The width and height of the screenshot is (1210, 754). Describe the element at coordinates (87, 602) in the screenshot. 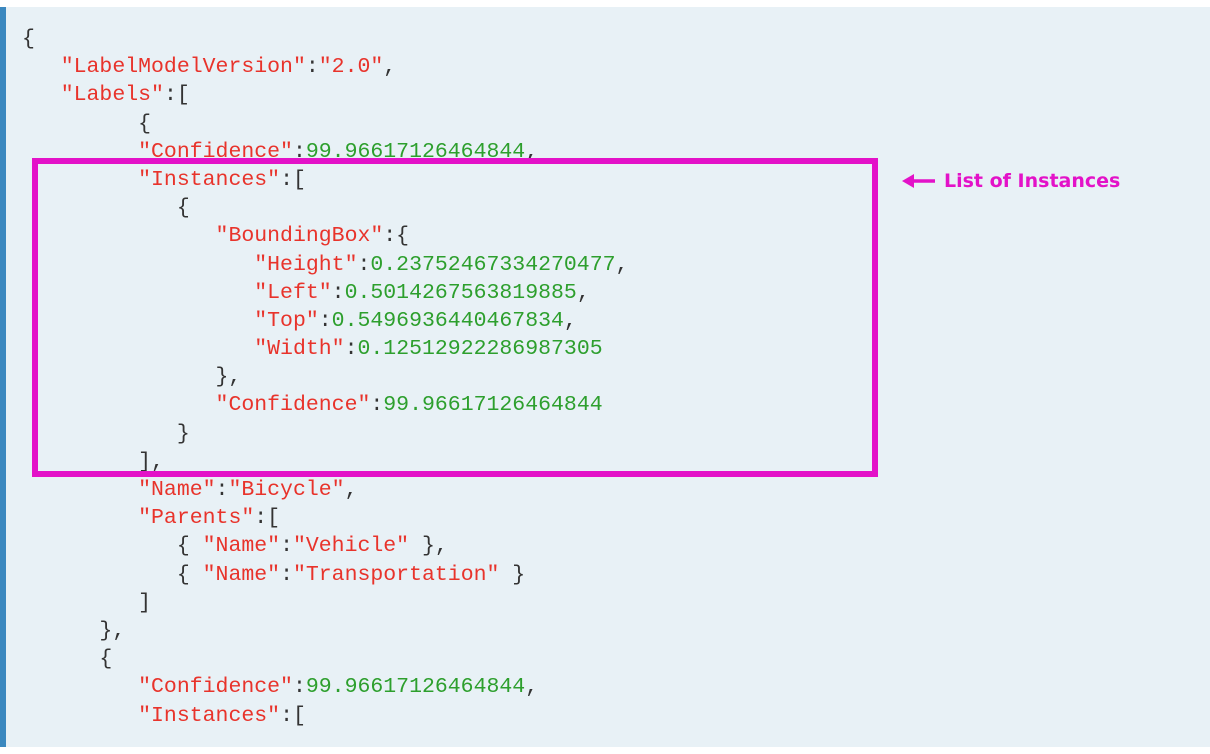

I see `json-punctuation: ]` at that location.